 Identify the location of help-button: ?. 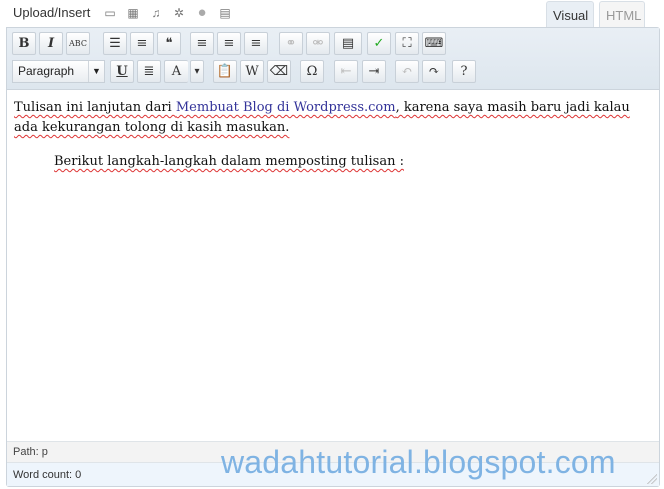
(464, 71).